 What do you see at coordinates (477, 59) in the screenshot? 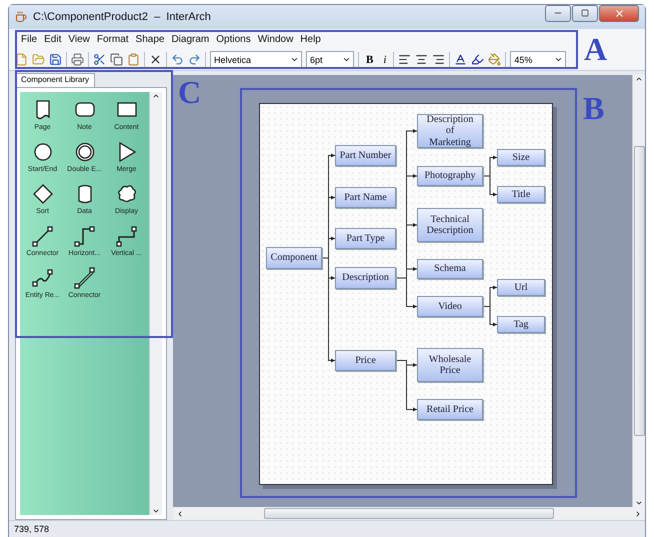
I see `highlighter-icon` at bounding box center [477, 59].